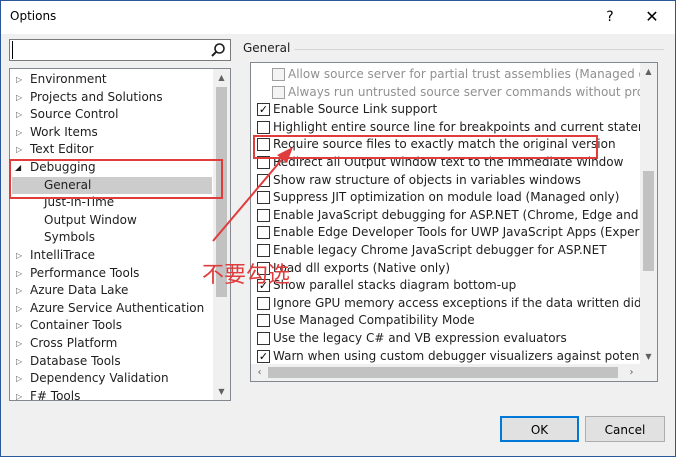 This screenshot has width=676, height=458. What do you see at coordinates (111, 98) in the screenshot?
I see `tree-item: ▷ Projects and Solutions` at bounding box center [111, 98].